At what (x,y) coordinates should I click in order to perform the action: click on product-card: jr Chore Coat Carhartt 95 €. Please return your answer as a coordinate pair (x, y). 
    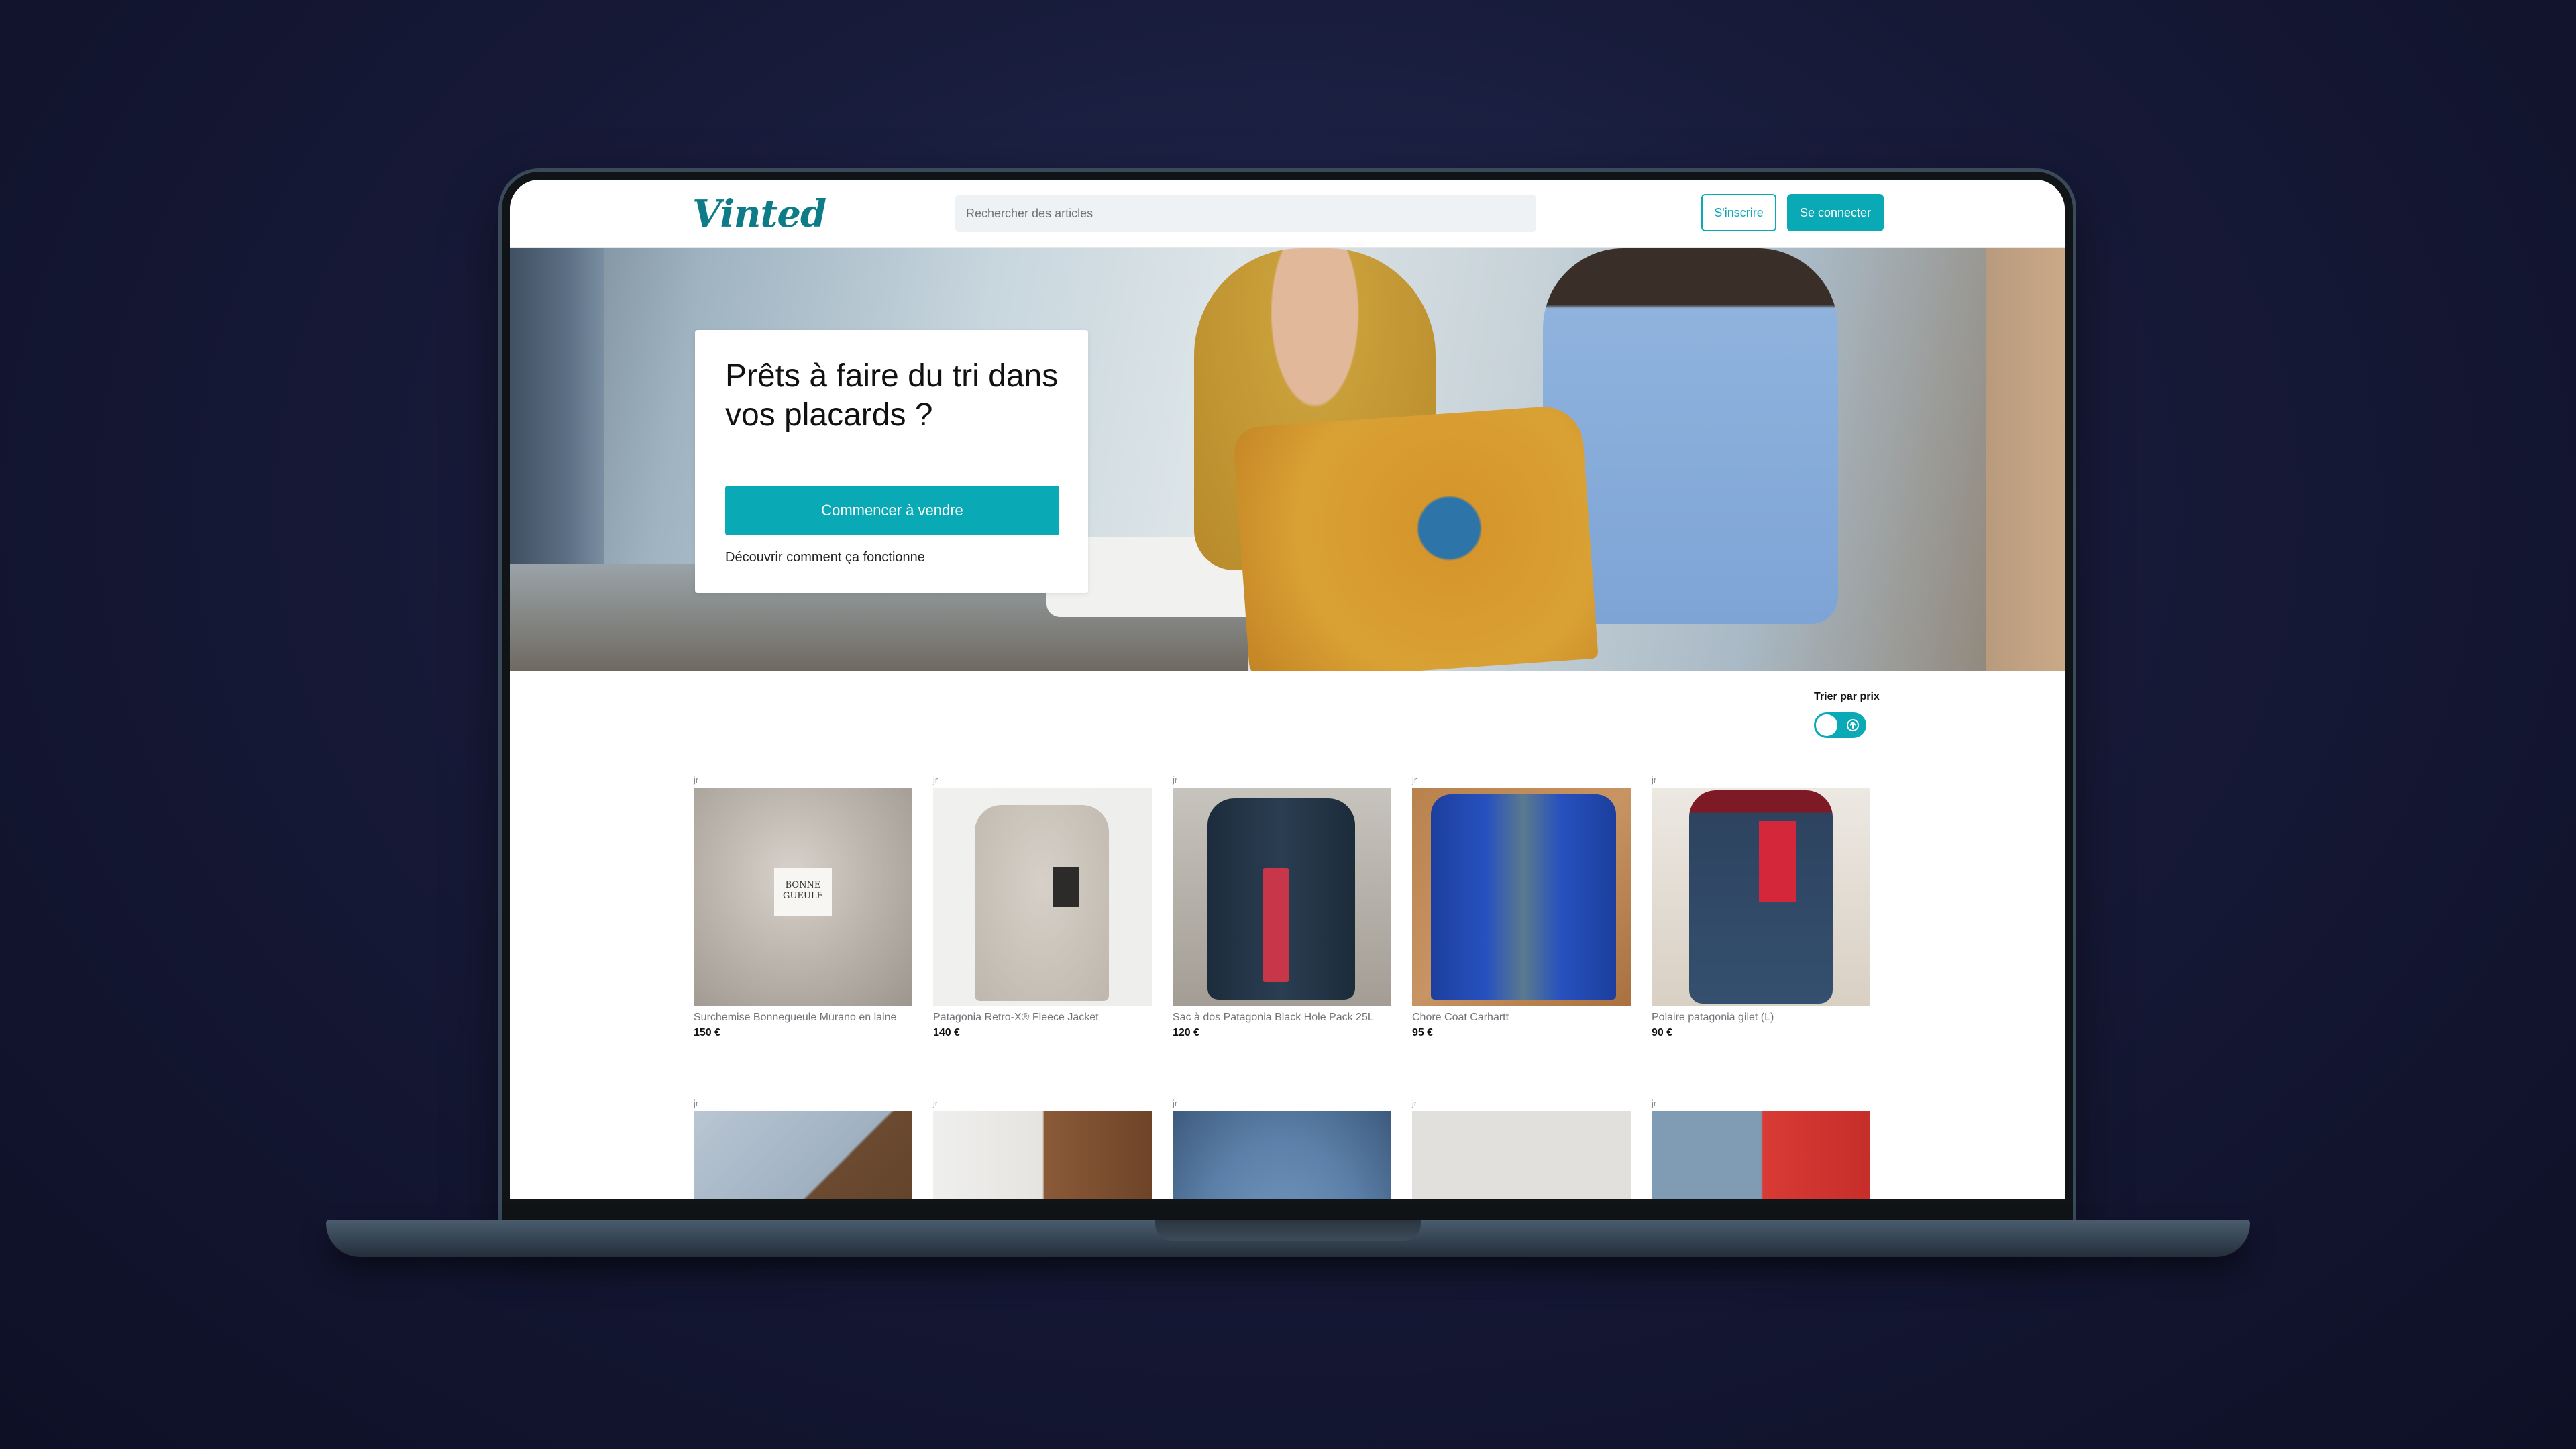
    Looking at the image, I should click on (1521, 906).